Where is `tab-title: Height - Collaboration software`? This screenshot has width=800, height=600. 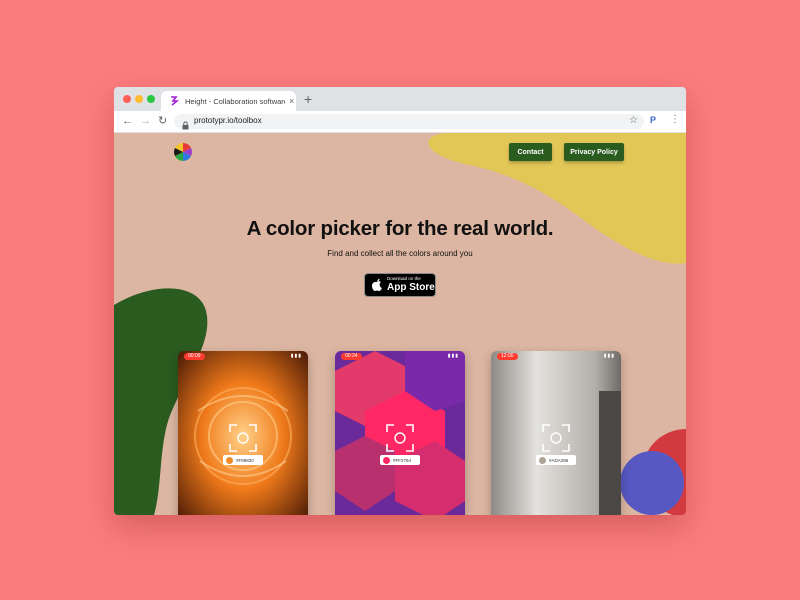 tab-title: Height - Collaboration software is located at coordinates (235, 101).